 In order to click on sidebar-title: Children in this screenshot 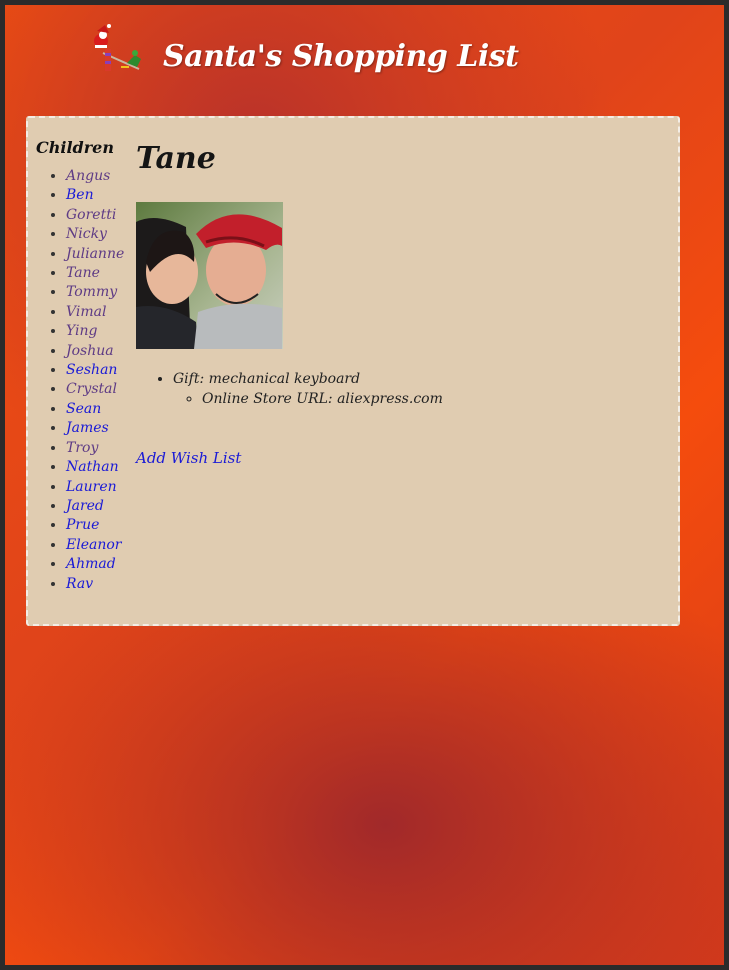, I will do `click(75, 147)`.